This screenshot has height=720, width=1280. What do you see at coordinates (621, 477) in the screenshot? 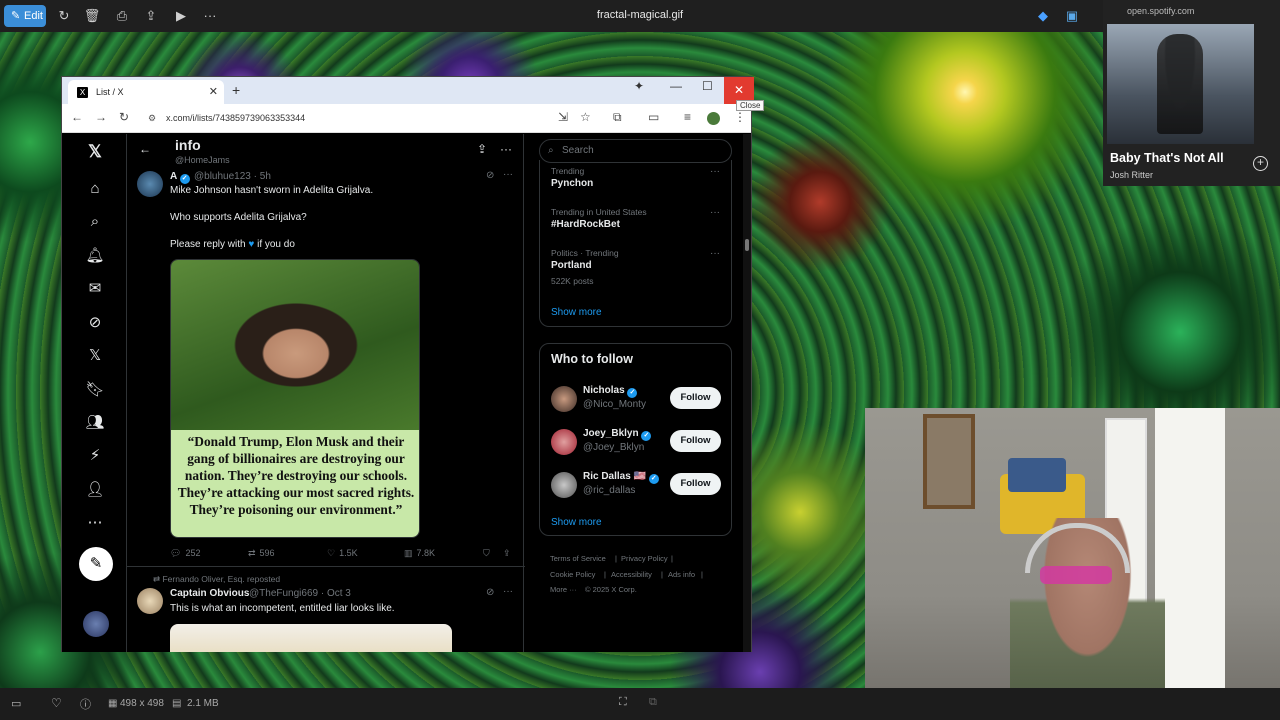
I see `suggestion-name: Ric Dallas 🇺🇸 ✓` at bounding box center [621, 477].